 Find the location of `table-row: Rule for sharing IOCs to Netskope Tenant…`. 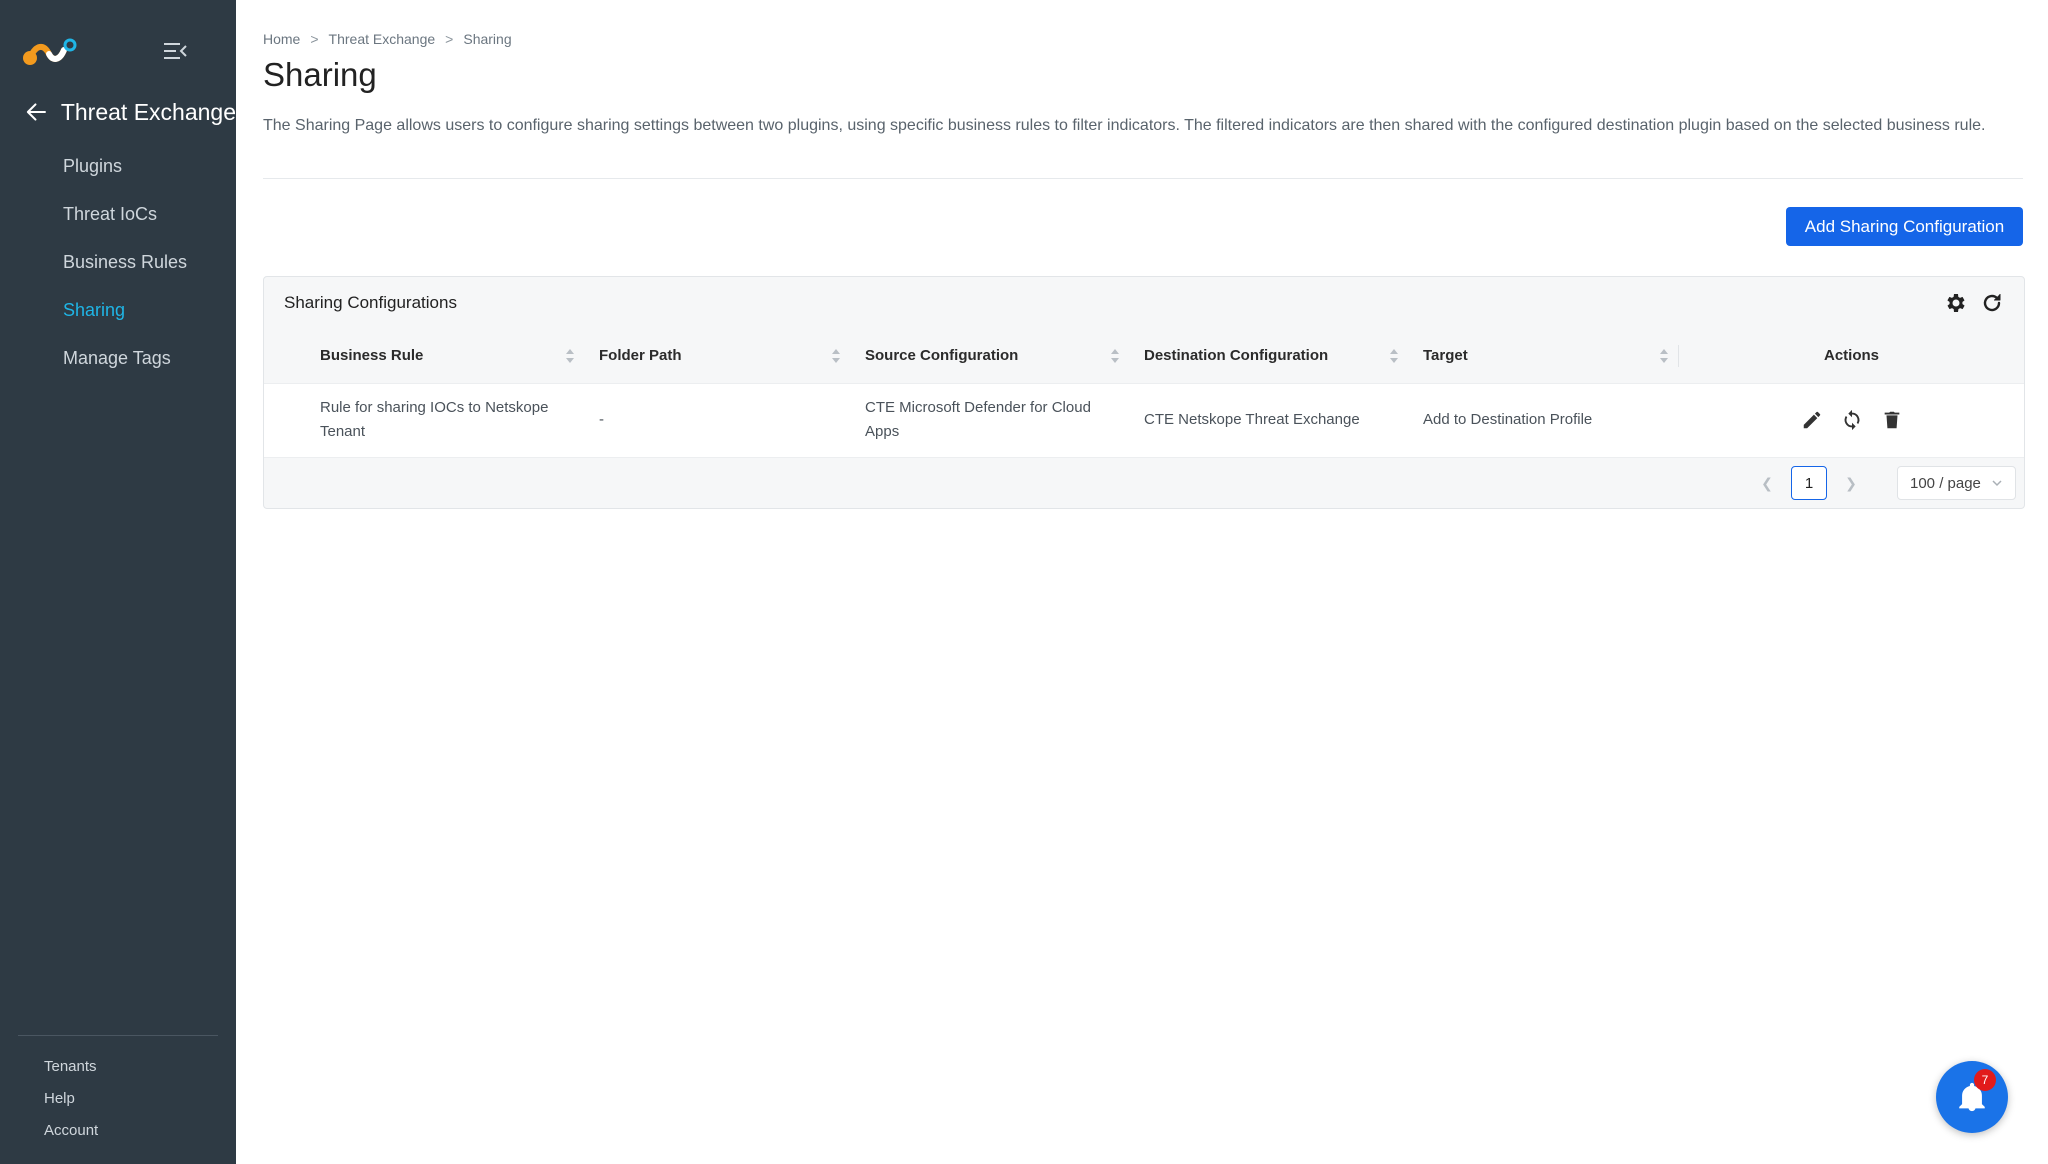

table-row: Rule for sharing IOCs to Netskope Tenant… is located at coordinates (1144, 420).